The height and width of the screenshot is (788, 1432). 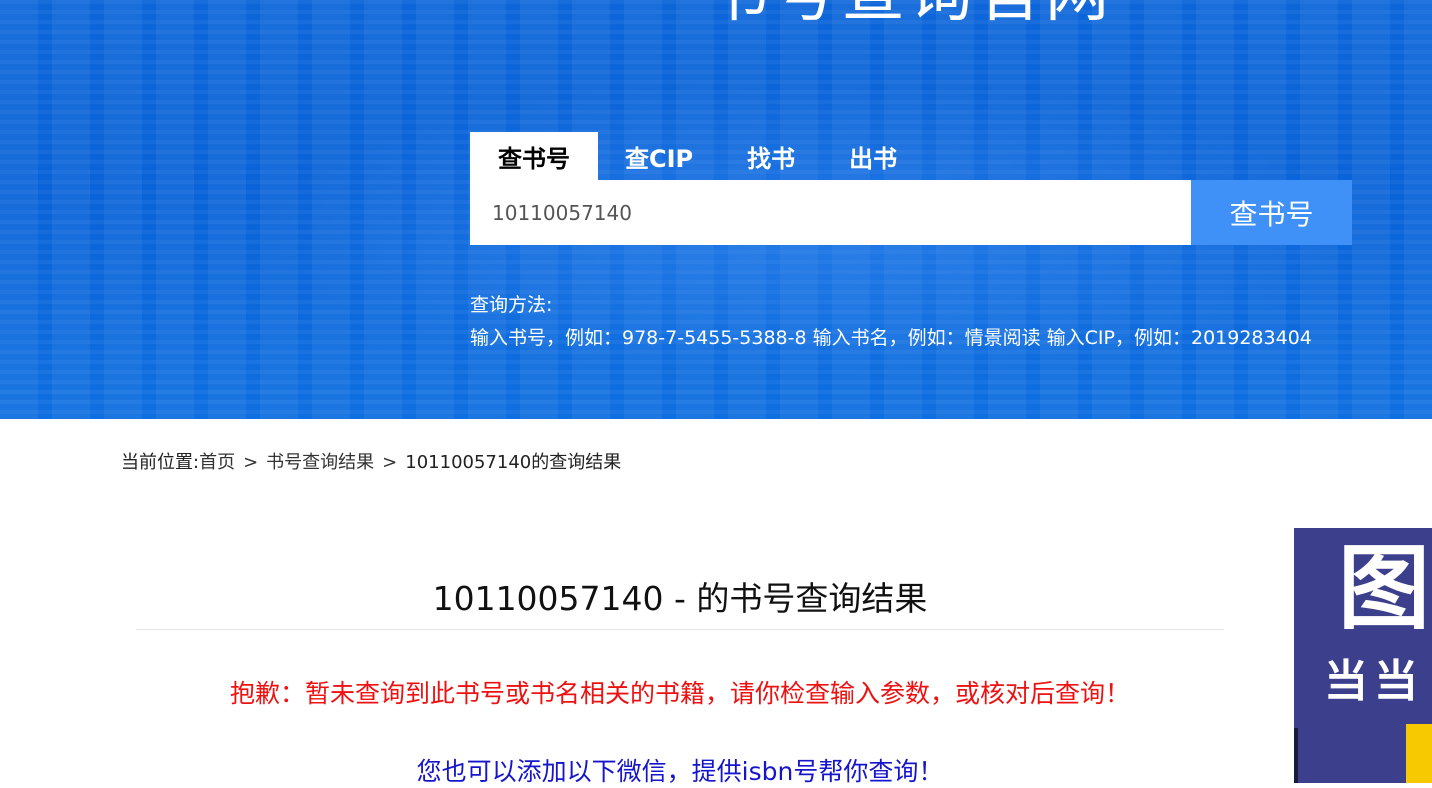 I want to click on search-bar: 查书号, so click(x=911, y=212).